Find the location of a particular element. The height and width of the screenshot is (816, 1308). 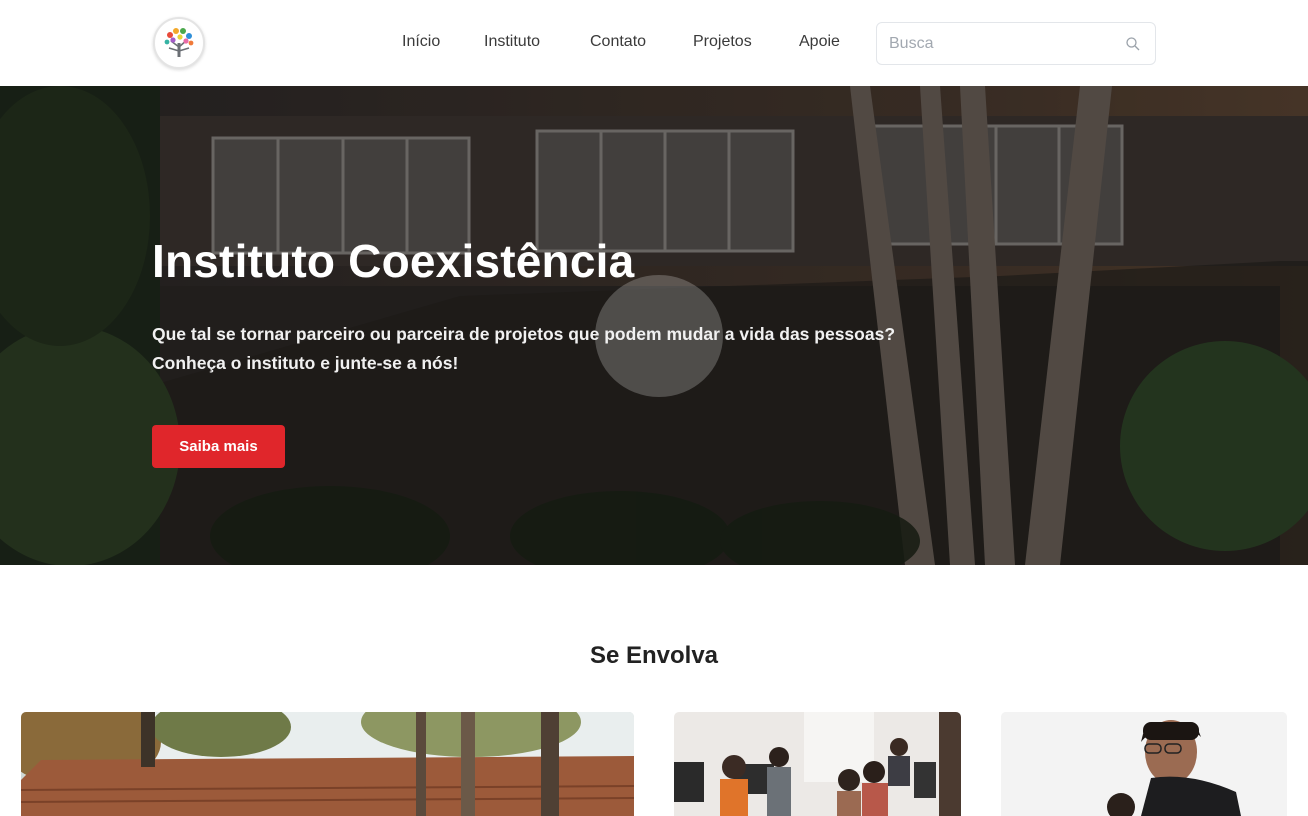

tree-logo-icon is located at coordinates (179, 43).